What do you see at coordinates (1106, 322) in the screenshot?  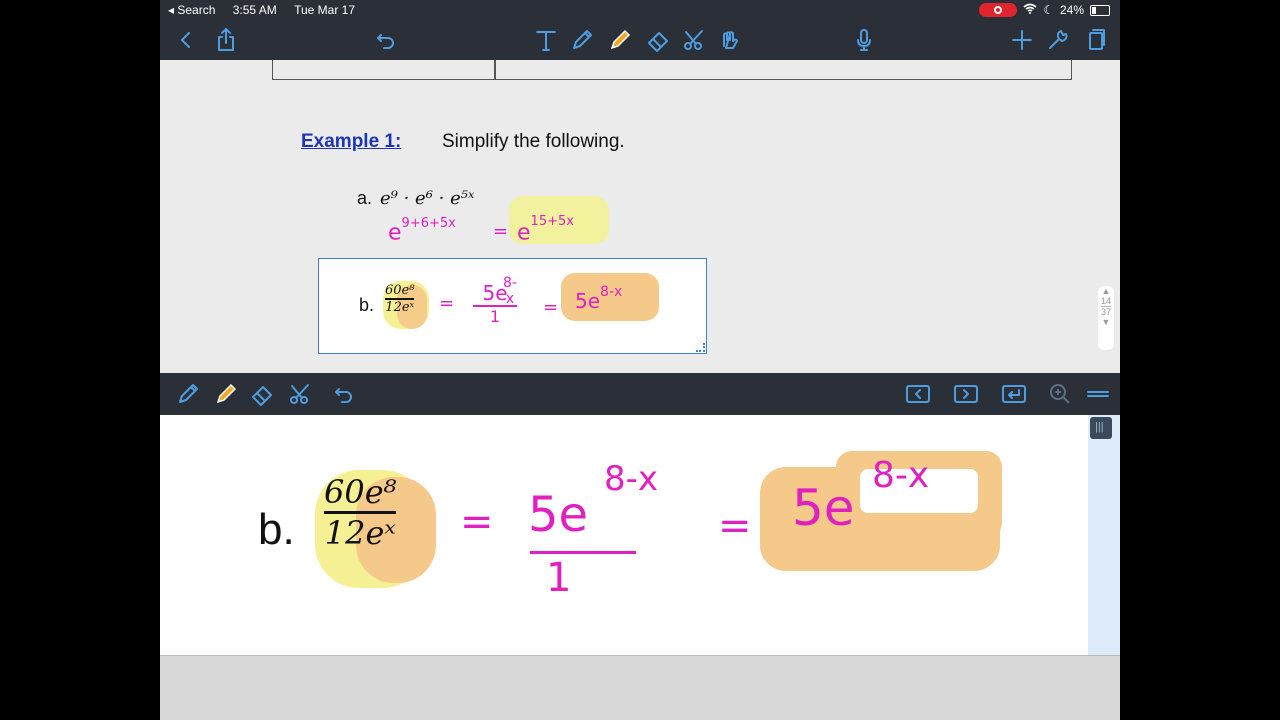 I see `chevron-down-icon: ▼` at bounding box center [1106, 322].